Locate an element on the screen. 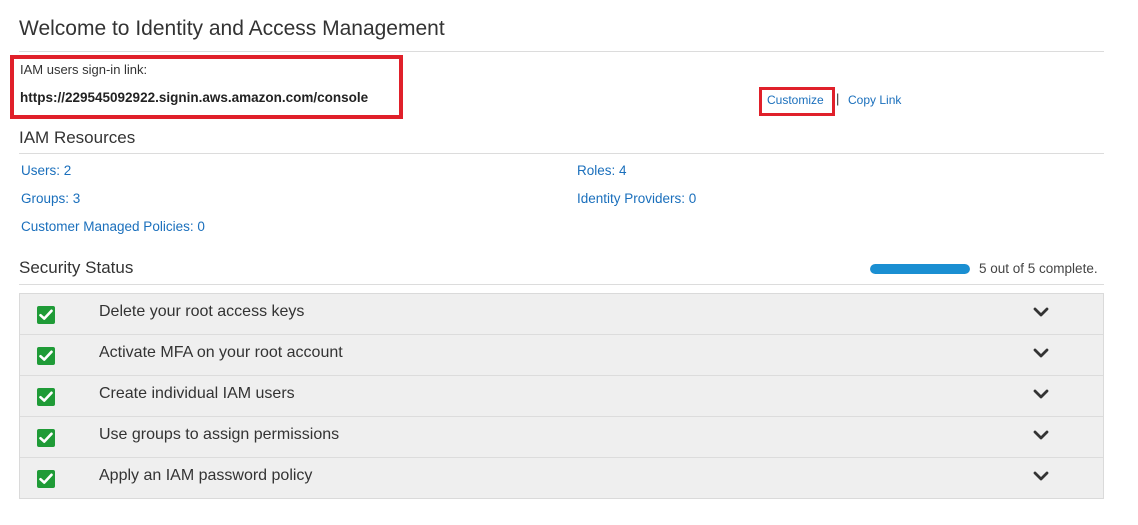  signin-label: IAM users sign-in link: is located at coordinates (84, 69).